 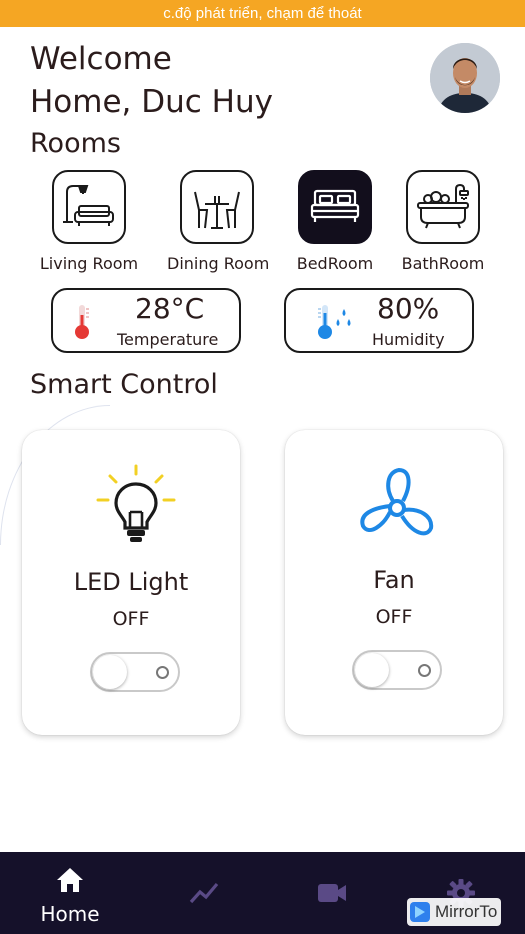 I want to click on avatar, so click(x=465, y=78).